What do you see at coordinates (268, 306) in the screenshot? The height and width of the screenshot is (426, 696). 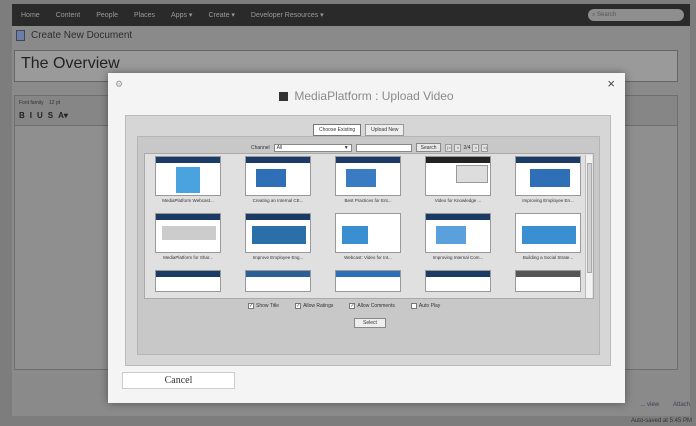 I see `show-title-label: Show Title` at bounding box center [268, 306].